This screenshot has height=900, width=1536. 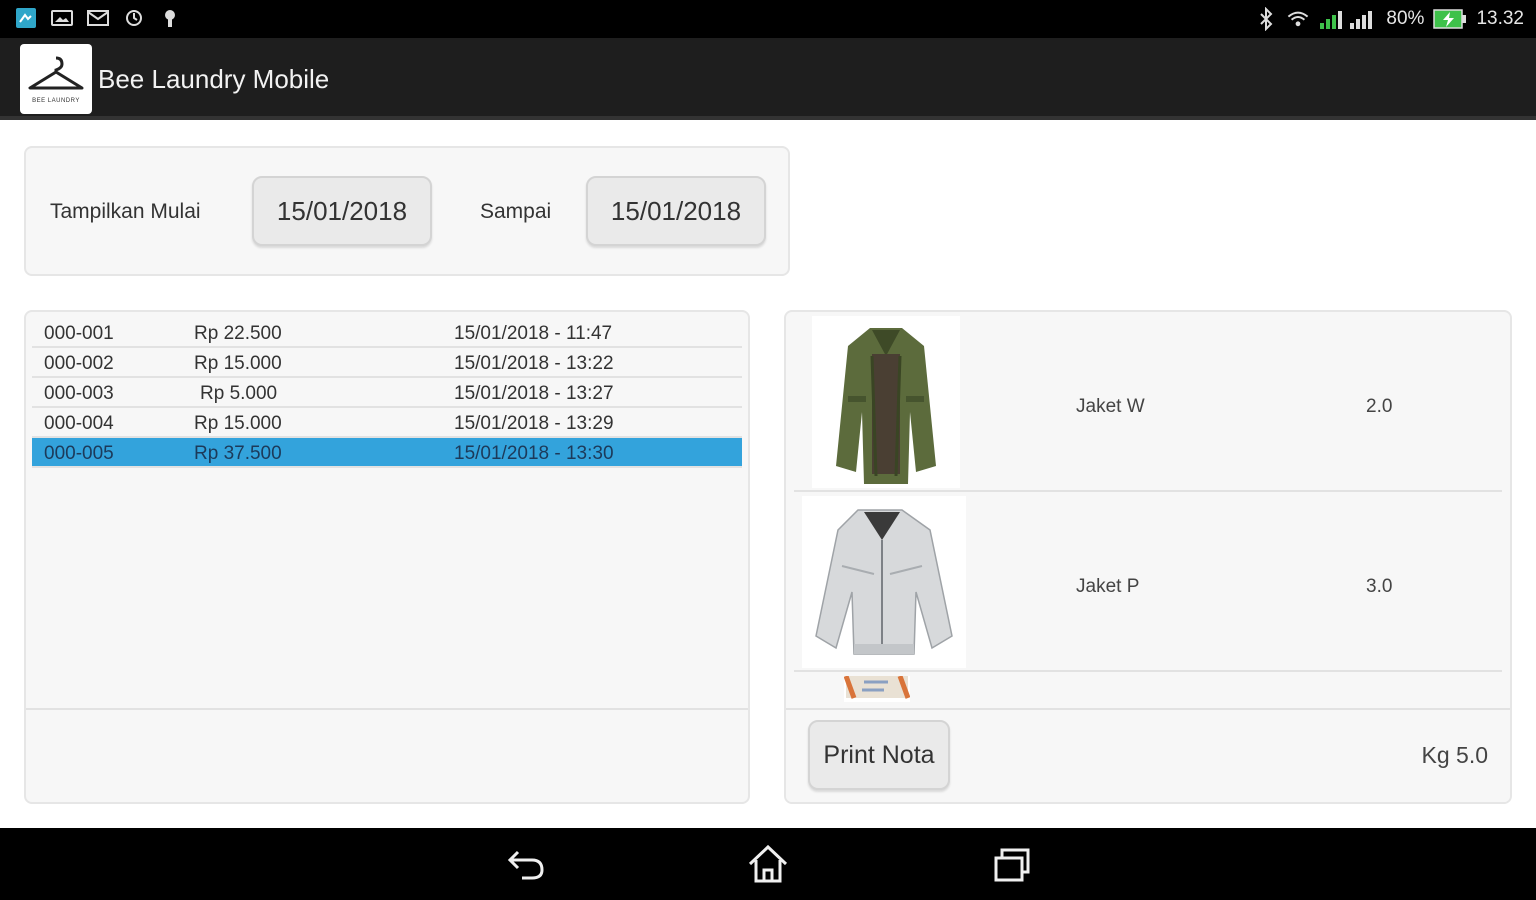 I want to click on navigation-bar, so click(x=768, y=864).